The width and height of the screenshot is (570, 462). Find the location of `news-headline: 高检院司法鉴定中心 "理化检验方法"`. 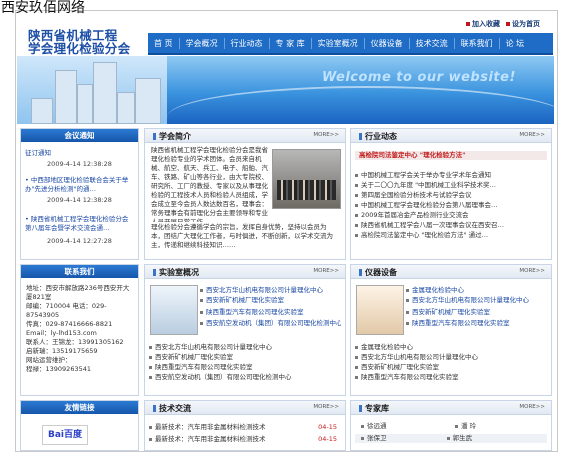

news-headline: 高检院司法鉴定中心 "理化检验方法" is located at coordinates (451, 155).